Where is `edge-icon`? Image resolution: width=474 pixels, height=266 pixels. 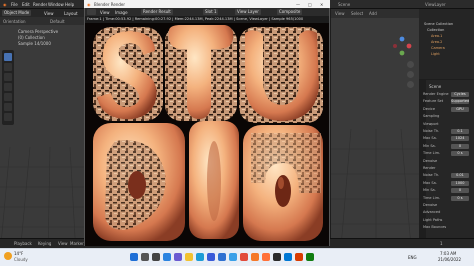 edge-icon is located at coordinates (200, 257).